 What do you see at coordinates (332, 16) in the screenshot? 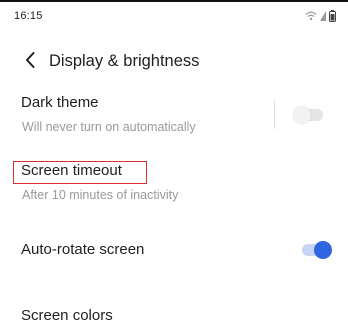
I see `battery-icon` at bounding box center [332, 16].